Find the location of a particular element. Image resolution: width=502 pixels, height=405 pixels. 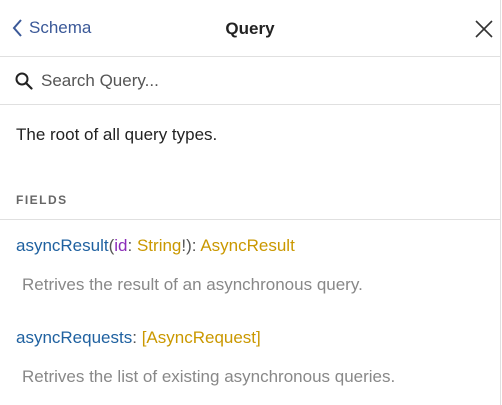

fields-section-title: FIELDS is located at coordinates (250, 206).